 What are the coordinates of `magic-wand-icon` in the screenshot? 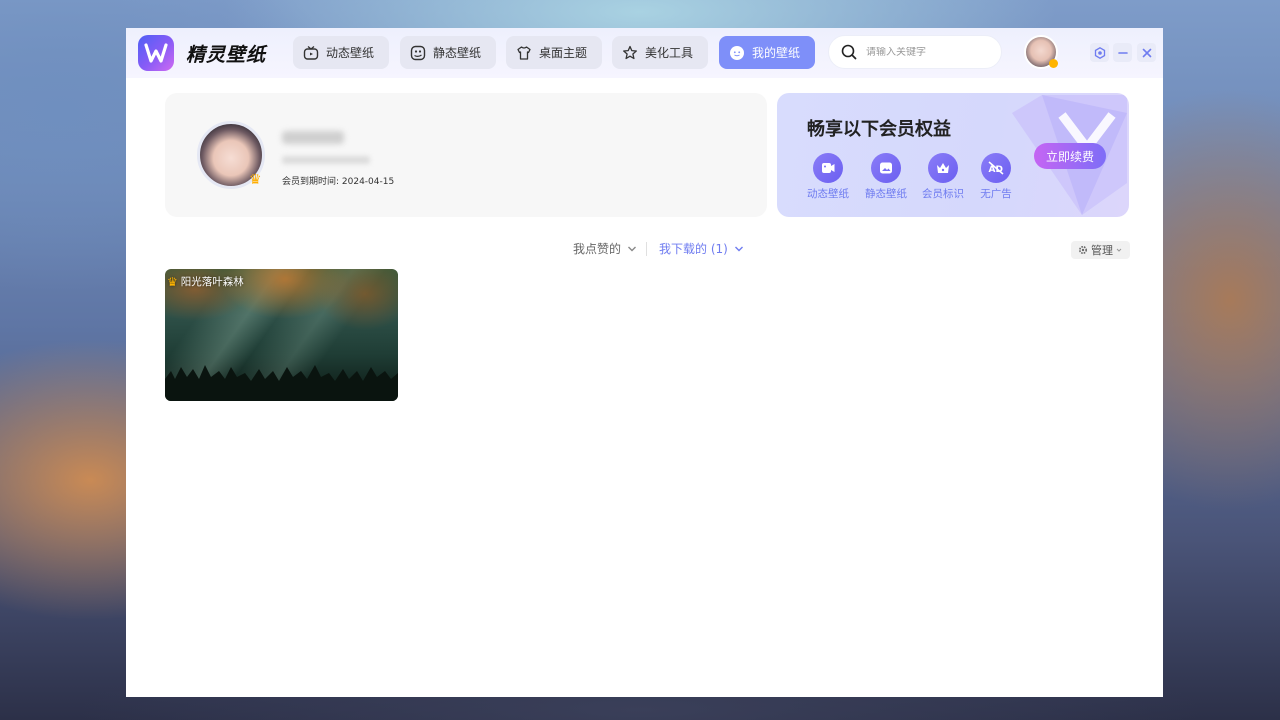 It's located at (630, 52).